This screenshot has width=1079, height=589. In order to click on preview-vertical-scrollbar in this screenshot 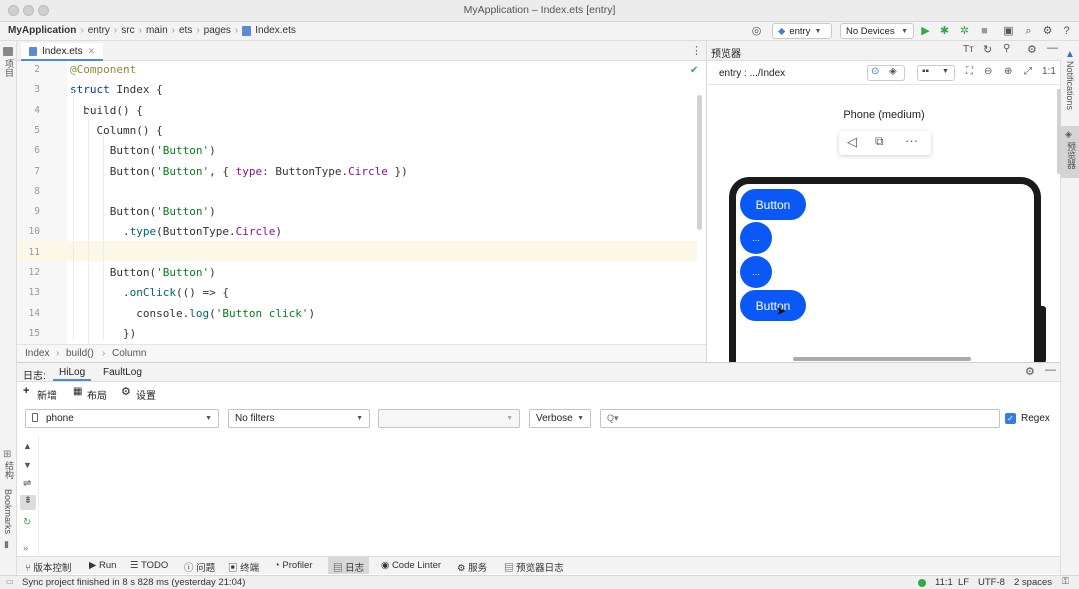, I will do `click(1059, 131)`.